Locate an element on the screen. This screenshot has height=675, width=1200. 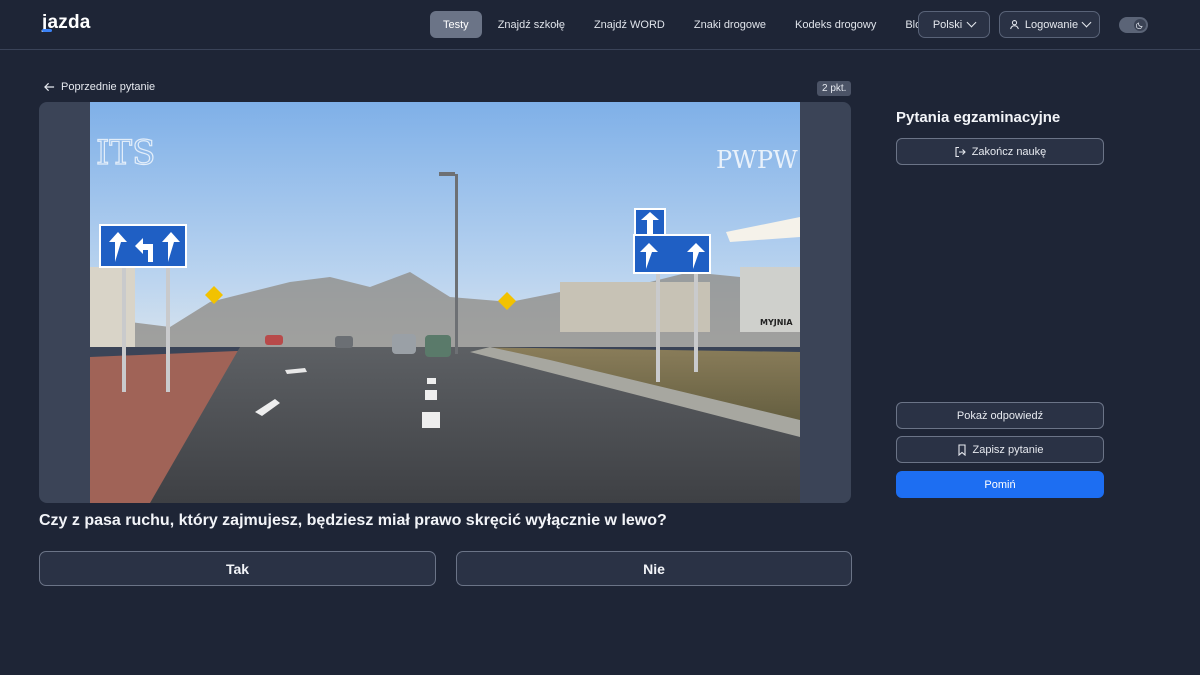
its-watermark: ITS is located at coordinates (125, 153).